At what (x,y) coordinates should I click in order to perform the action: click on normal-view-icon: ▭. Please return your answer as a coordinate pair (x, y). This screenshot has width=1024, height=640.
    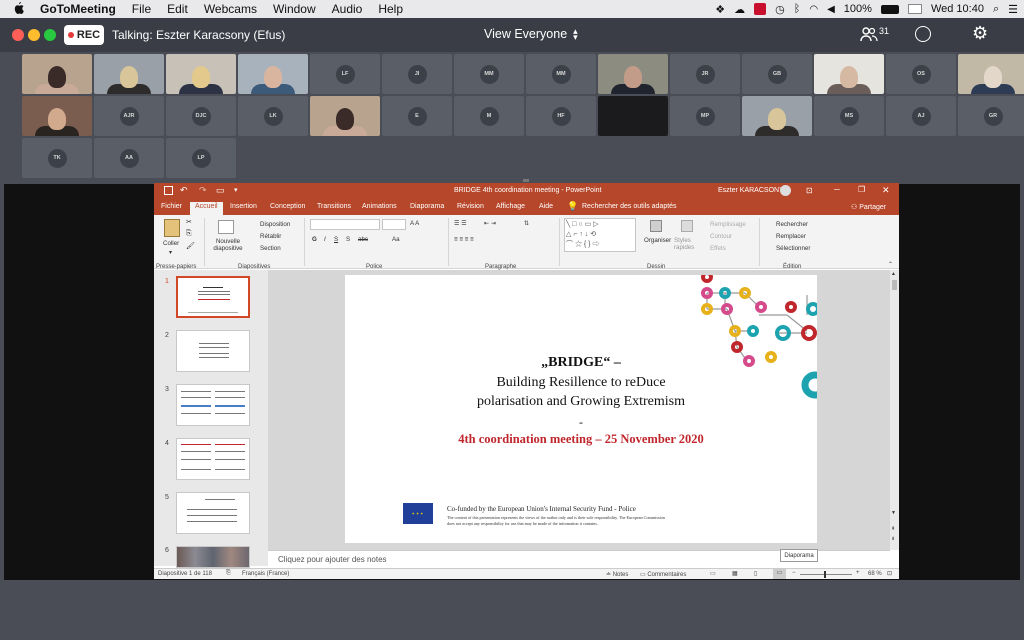
    Looking at the image, I should click on (713, 573).